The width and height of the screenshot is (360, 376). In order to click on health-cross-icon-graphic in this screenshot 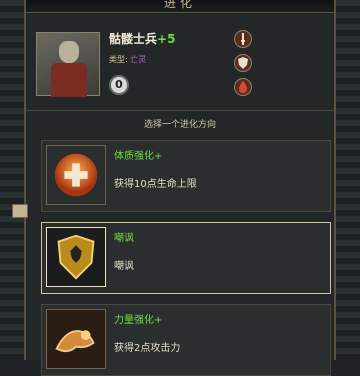, I will do `click(76, 175)`.